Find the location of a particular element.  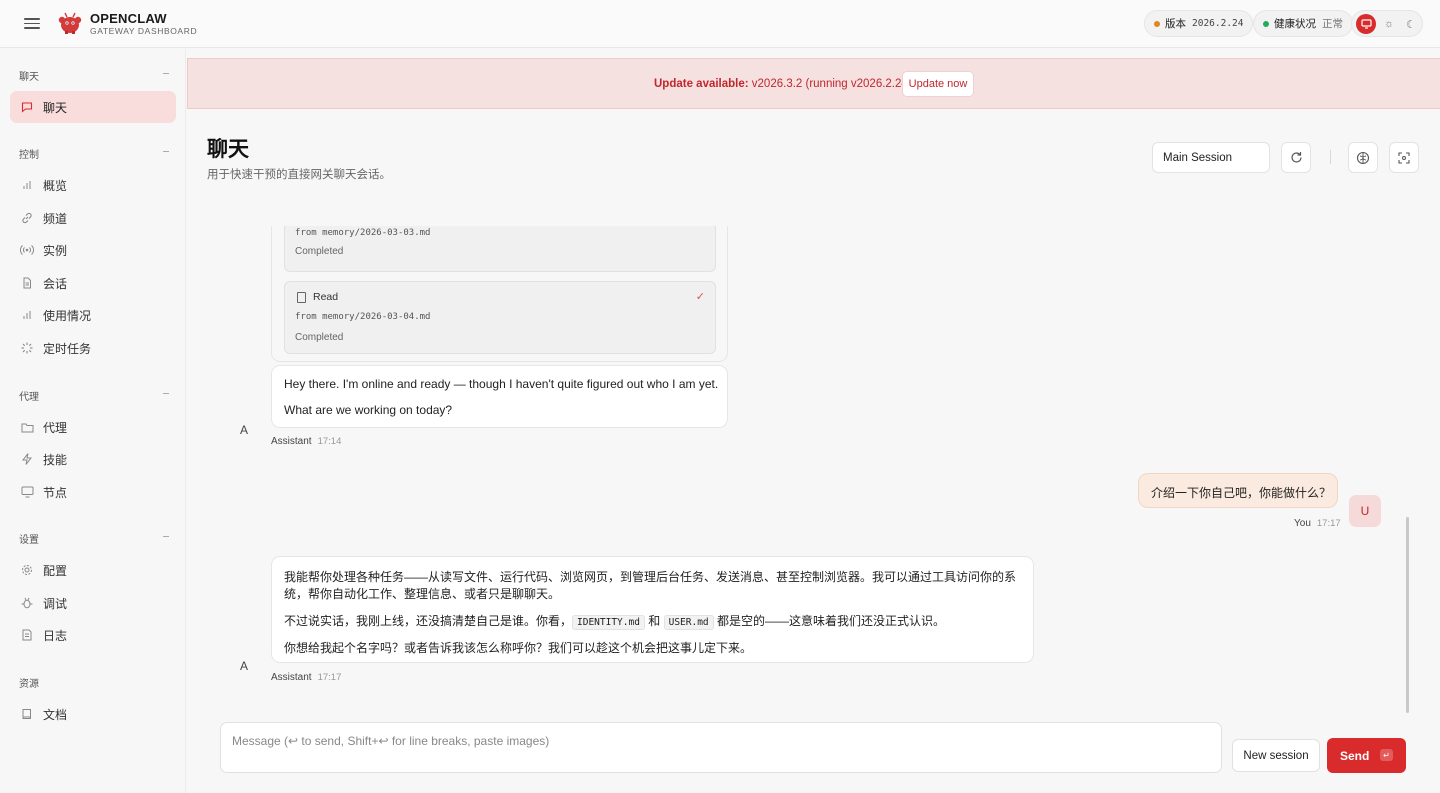

bolt-icon is located at coordinates (27, 459).